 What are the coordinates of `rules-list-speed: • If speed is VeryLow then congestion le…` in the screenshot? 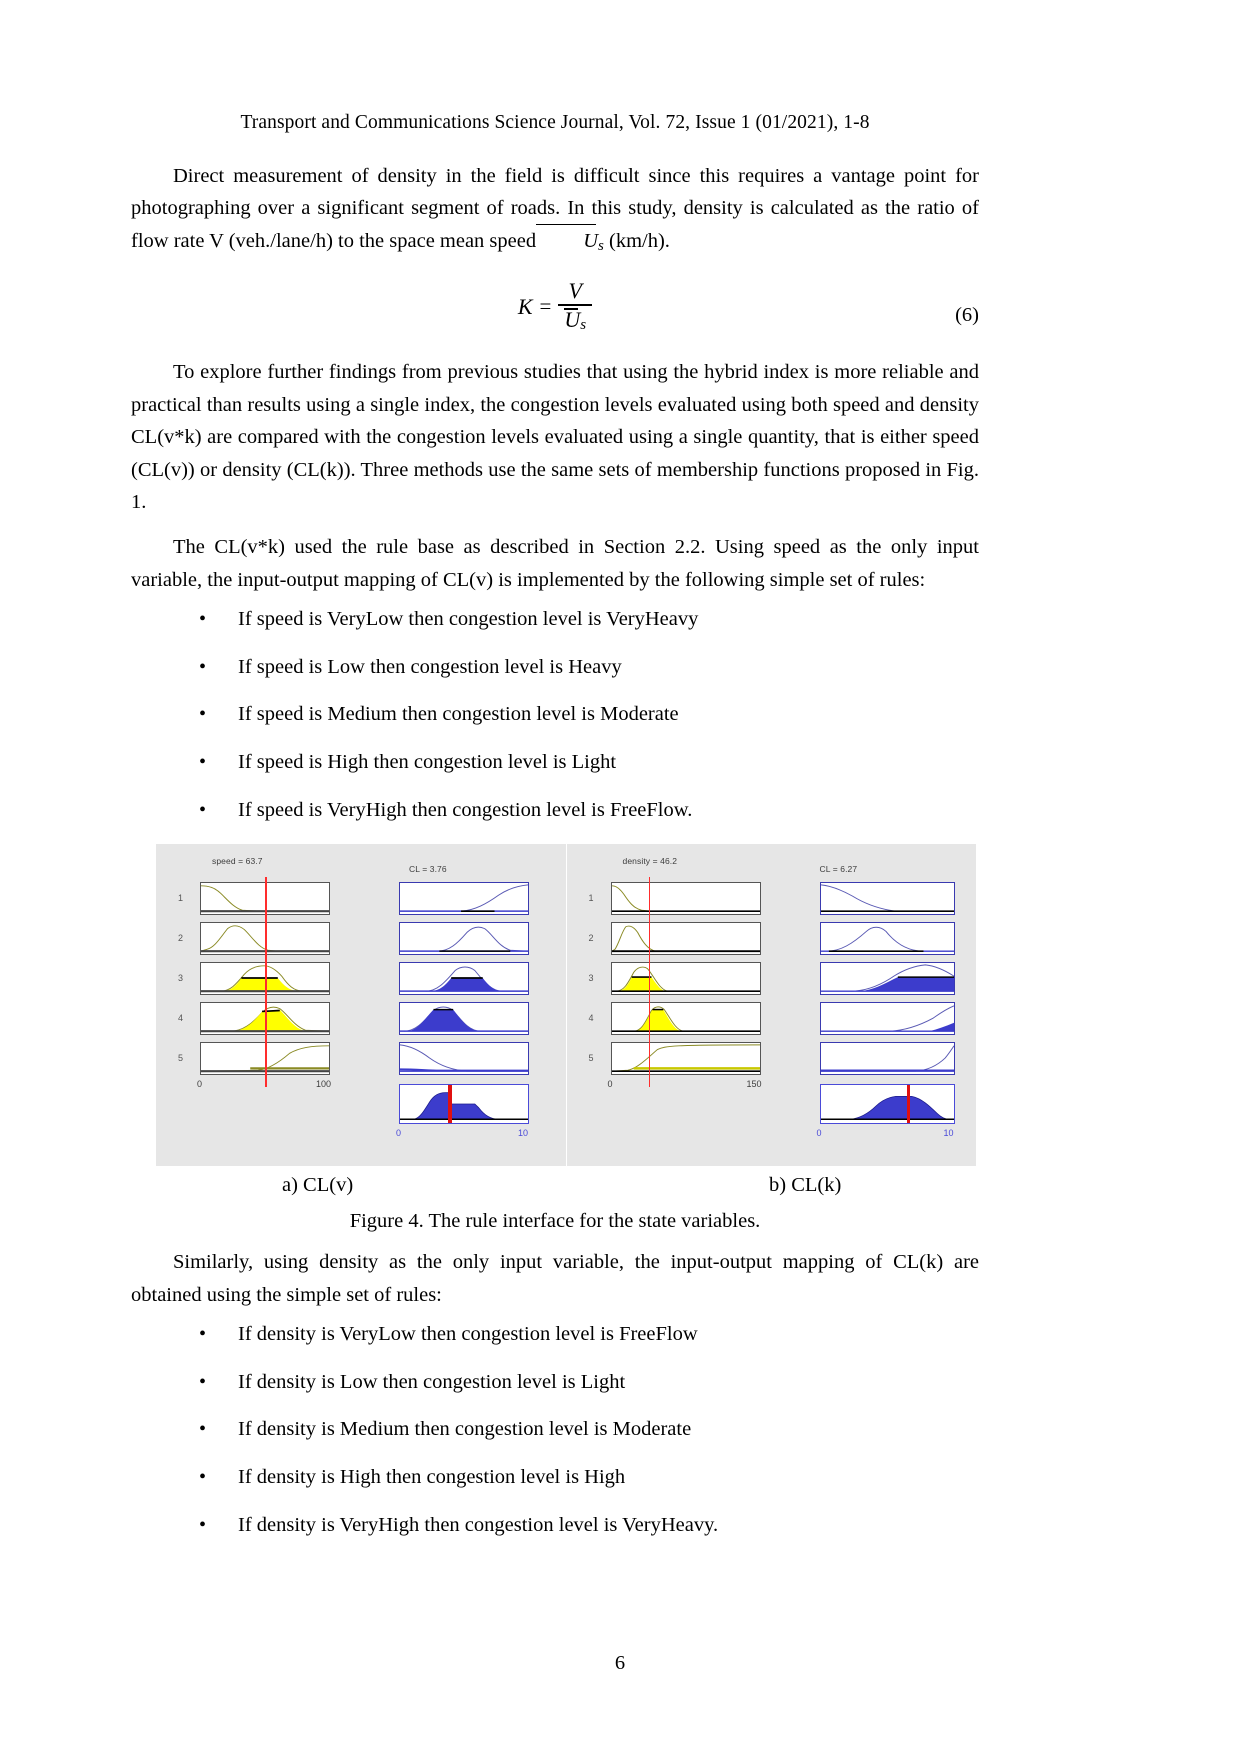 It's located at (555, 714).